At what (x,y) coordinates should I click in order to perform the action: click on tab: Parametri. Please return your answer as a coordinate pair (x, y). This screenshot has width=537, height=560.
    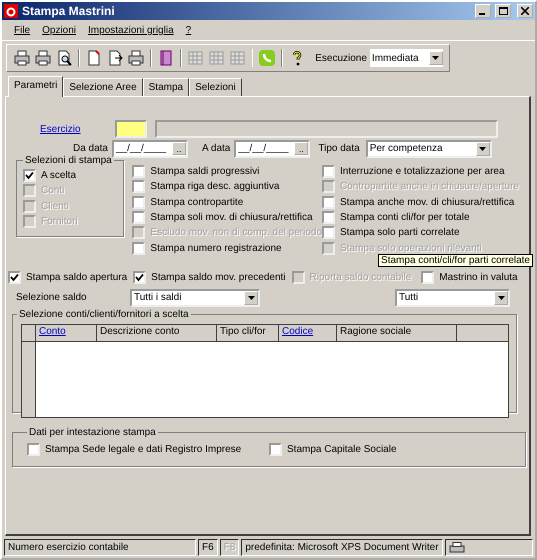
    Looking at the image, I should click on (36, 86).